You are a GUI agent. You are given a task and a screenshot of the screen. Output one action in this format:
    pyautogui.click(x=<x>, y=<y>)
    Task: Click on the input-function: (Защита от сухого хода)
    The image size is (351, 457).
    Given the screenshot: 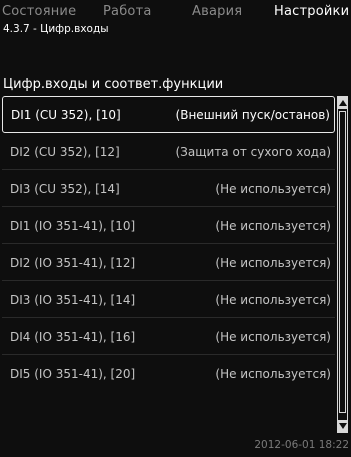 What is the action you would take?
    pyautogui.click(x=253, y=151)
    